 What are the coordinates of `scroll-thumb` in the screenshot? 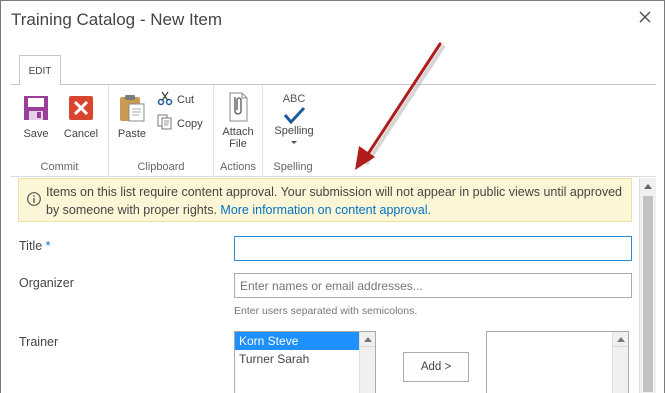 It's located at (648, 294).